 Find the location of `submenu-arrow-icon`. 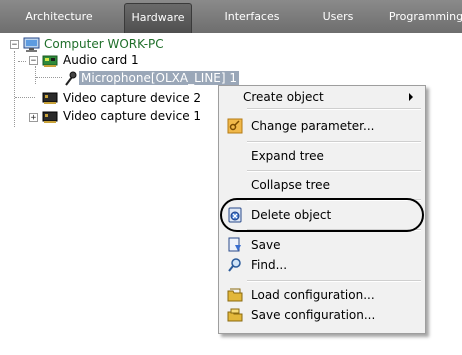

submenu-arrow-icon is located at coordinates (411, 97).